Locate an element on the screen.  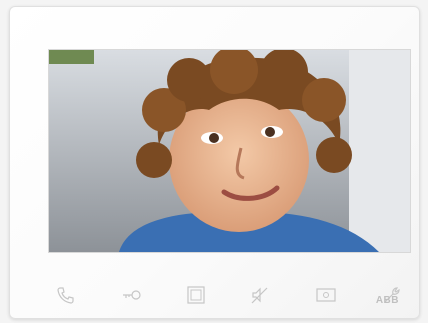
phone-icon is located at coordinates (65, 295).